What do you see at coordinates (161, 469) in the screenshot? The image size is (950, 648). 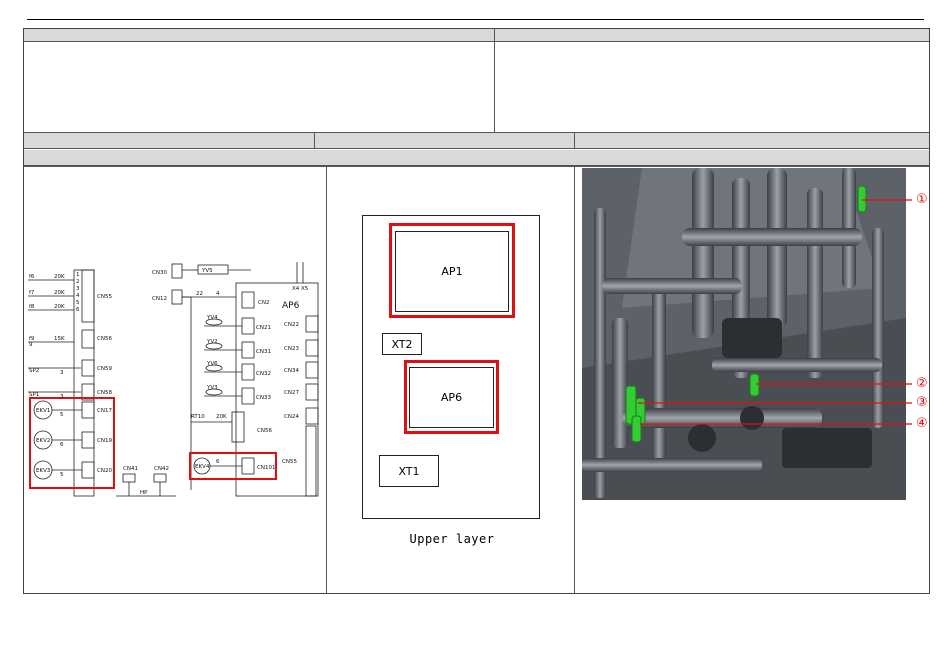 I see `connector-label: CN42` at bounding box center [161, 469].